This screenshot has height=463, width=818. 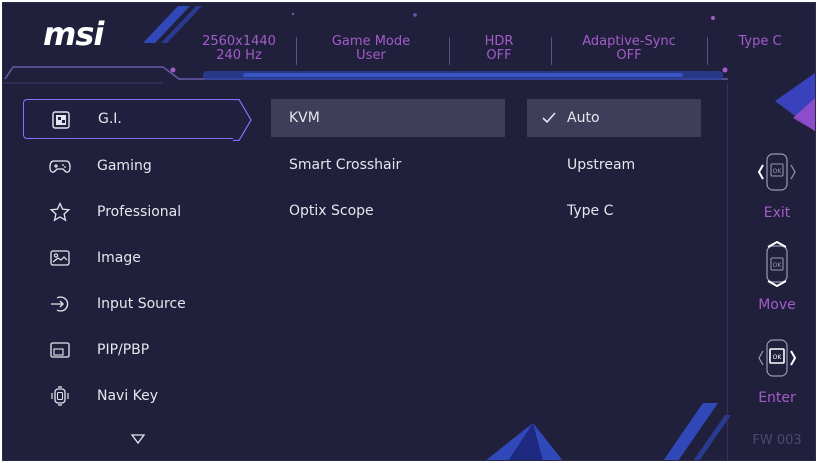 What do you see at coordinates (614, 118) in the screenshot?
I see `option-auto: Auto` at bounding box center [614, 118].